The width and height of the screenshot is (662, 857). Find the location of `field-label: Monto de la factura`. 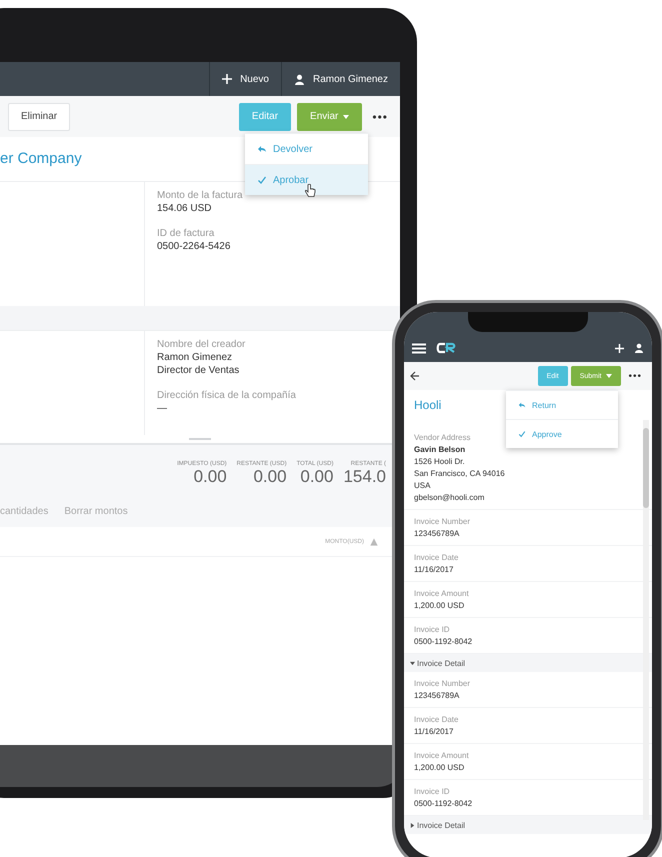

field-label: Monto de la factura is located at coordinates (200, 195).